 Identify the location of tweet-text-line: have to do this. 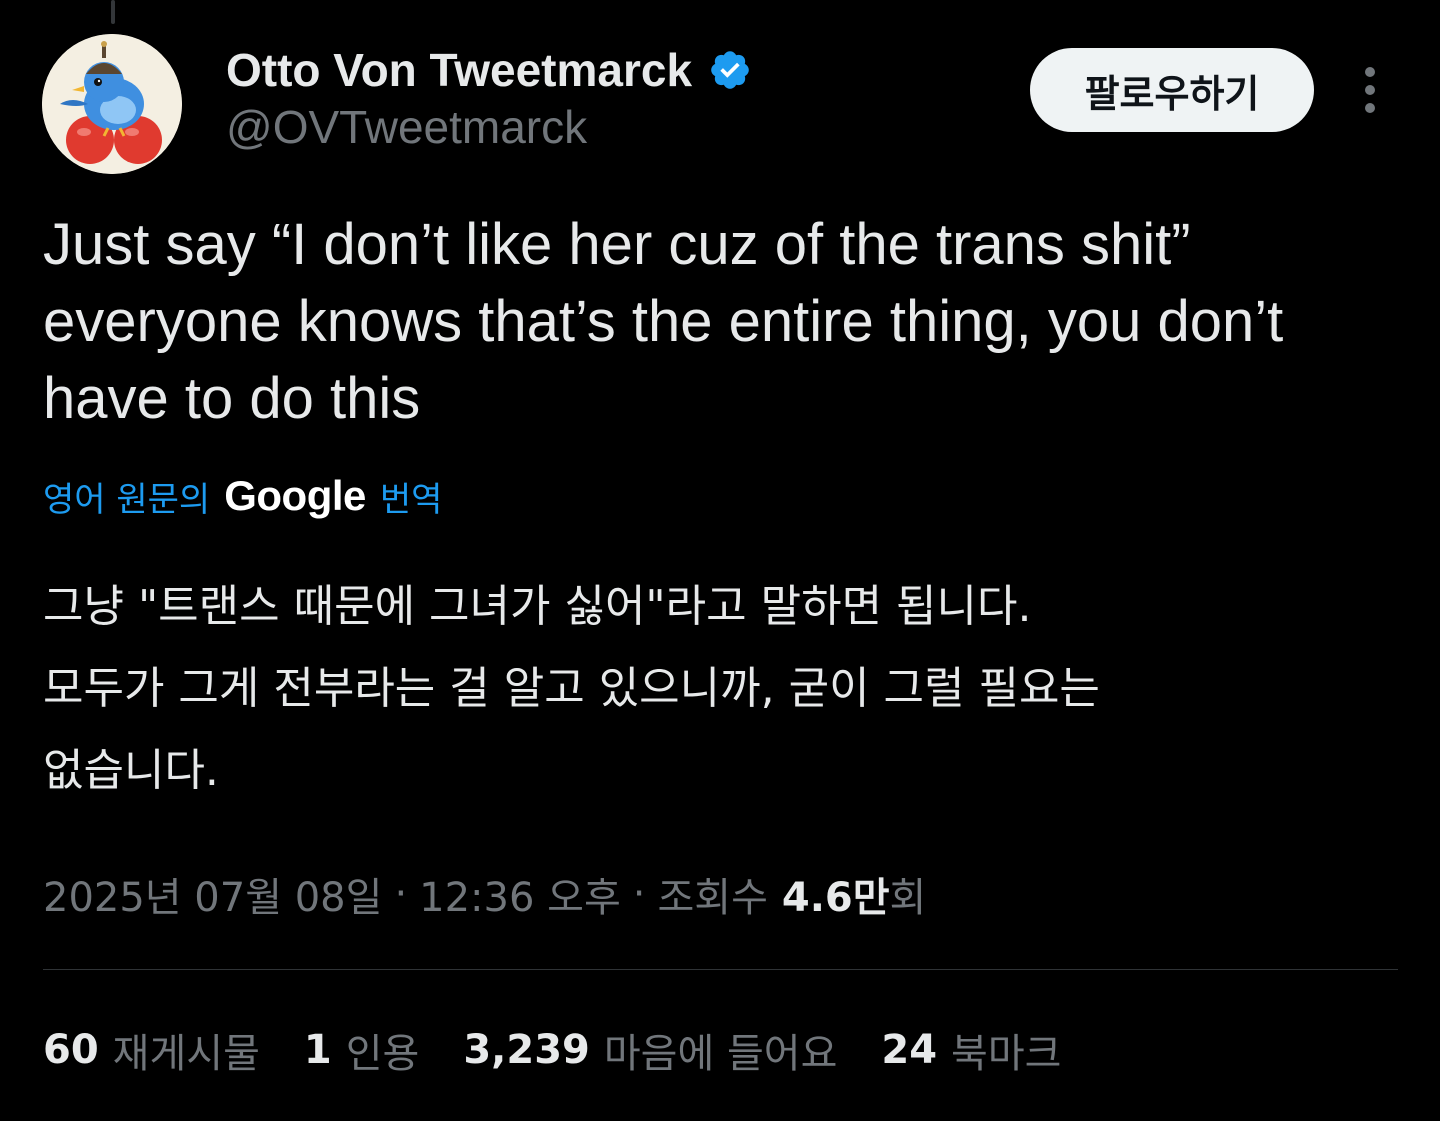
(232, 398).